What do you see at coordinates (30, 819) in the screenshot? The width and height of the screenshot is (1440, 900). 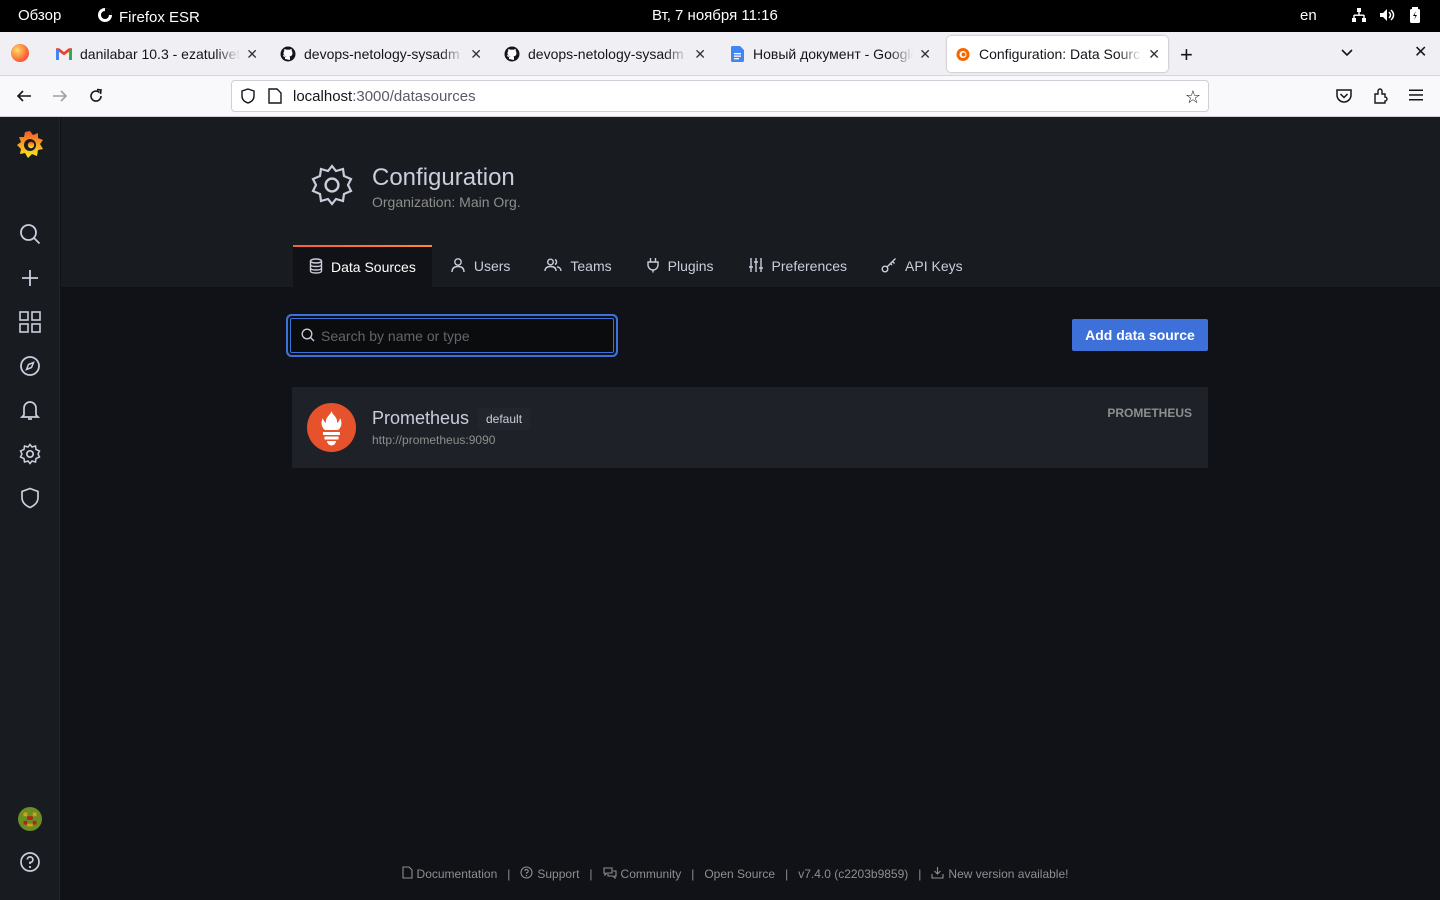 I see `avatar` at bounding box center [30, 819].